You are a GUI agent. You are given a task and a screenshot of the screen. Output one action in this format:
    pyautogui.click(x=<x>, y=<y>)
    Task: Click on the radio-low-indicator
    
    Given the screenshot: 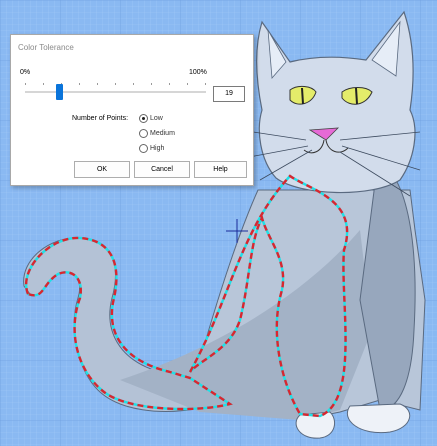 What is the action you would take?
    pyautogui.click(x=143, y=118)
    